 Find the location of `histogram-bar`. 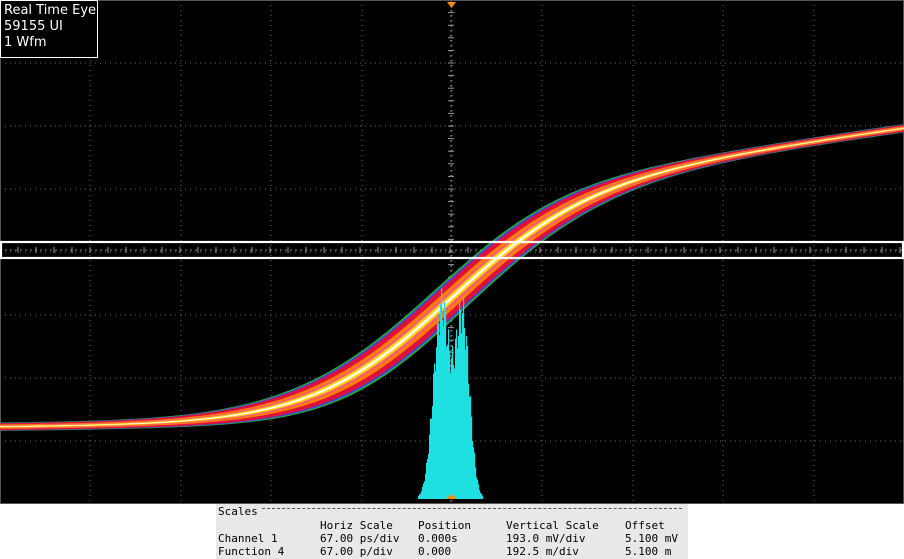

histogram-bar is located at coordinates (483, 497).